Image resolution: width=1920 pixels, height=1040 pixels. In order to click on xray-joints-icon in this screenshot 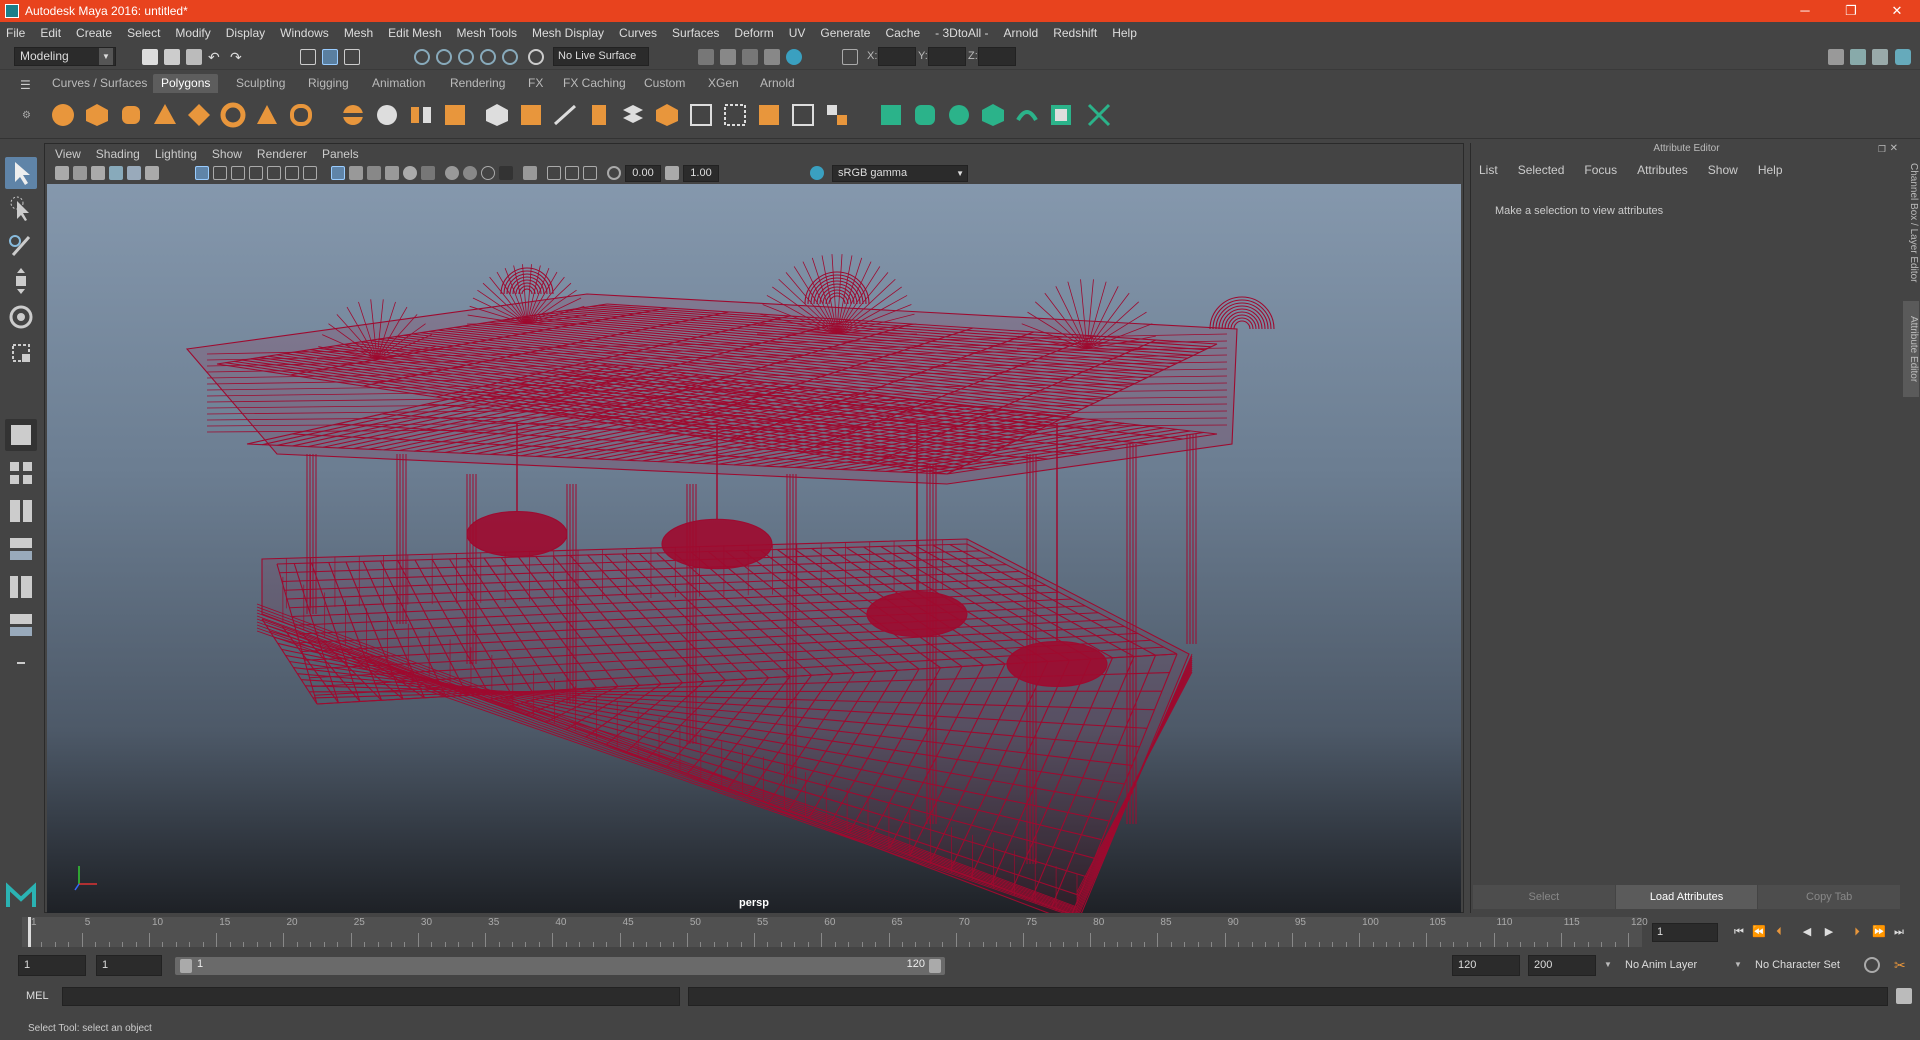, I will do `click(554, 173)`.